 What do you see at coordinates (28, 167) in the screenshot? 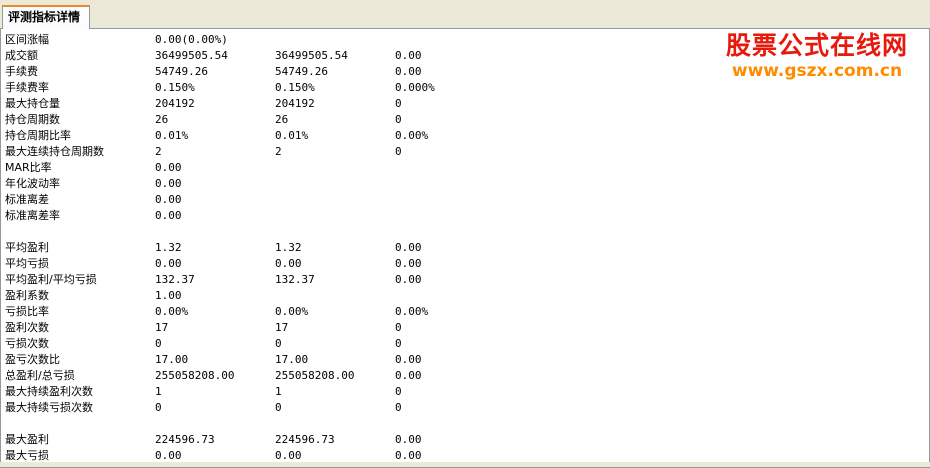
I see `metric-label: MAR比率` at bounding box center [28, 167].